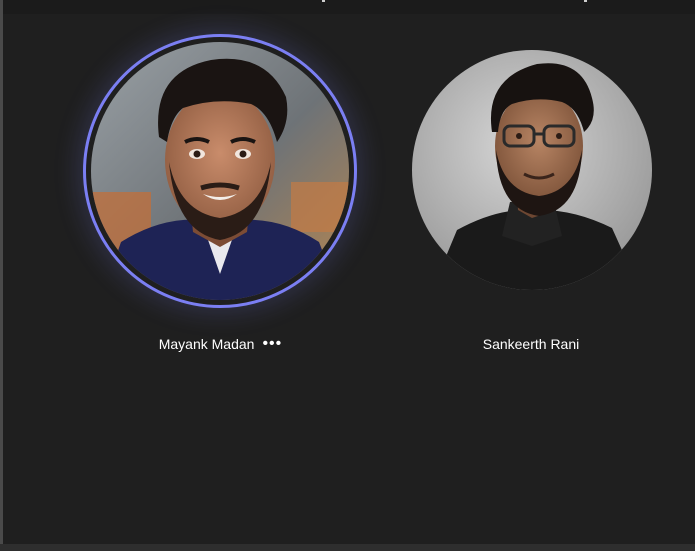 The image size is (695, 551). Describe the element at coordinates (272, 344) in the screenshot. I see `more-options-icon: •••` at that location.